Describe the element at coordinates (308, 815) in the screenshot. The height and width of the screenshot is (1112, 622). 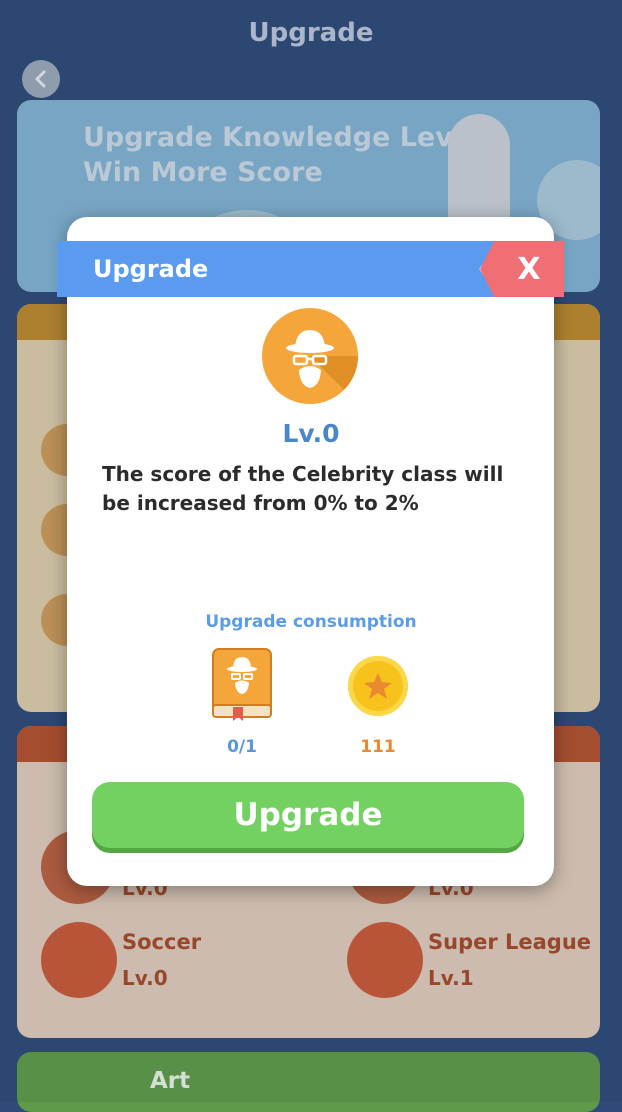
I see `upgrade-button: Upgrade` at that location.